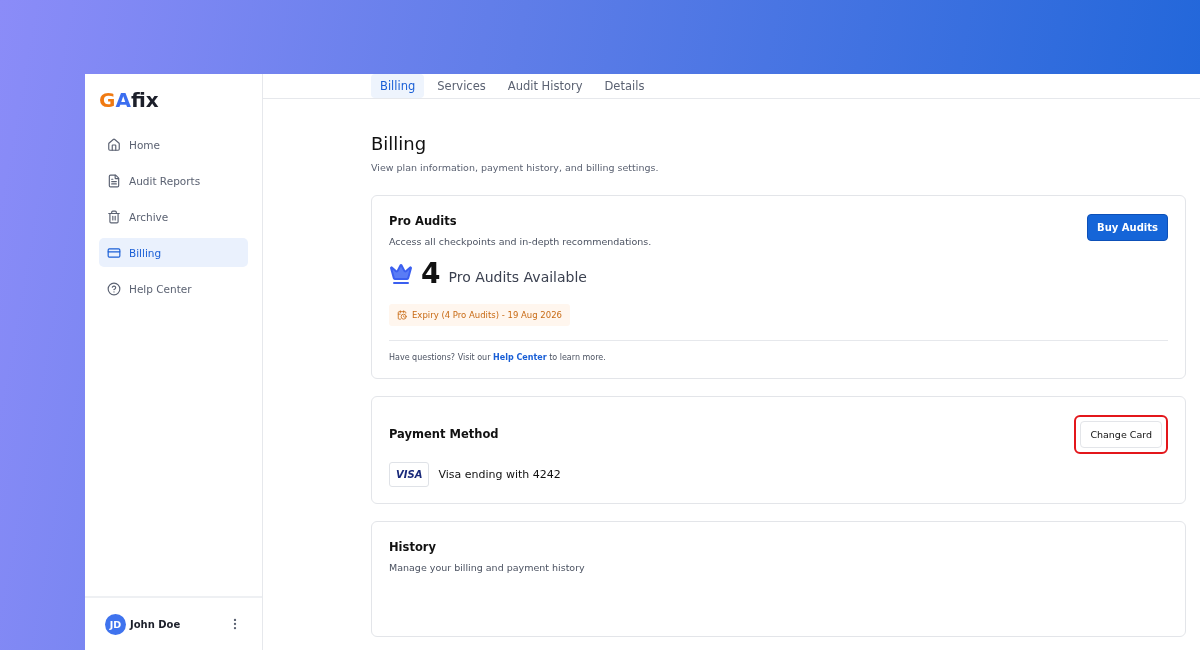 The height and width of the screenshot is (650, 1200). I want to click on home-icon, so click(114, 144).